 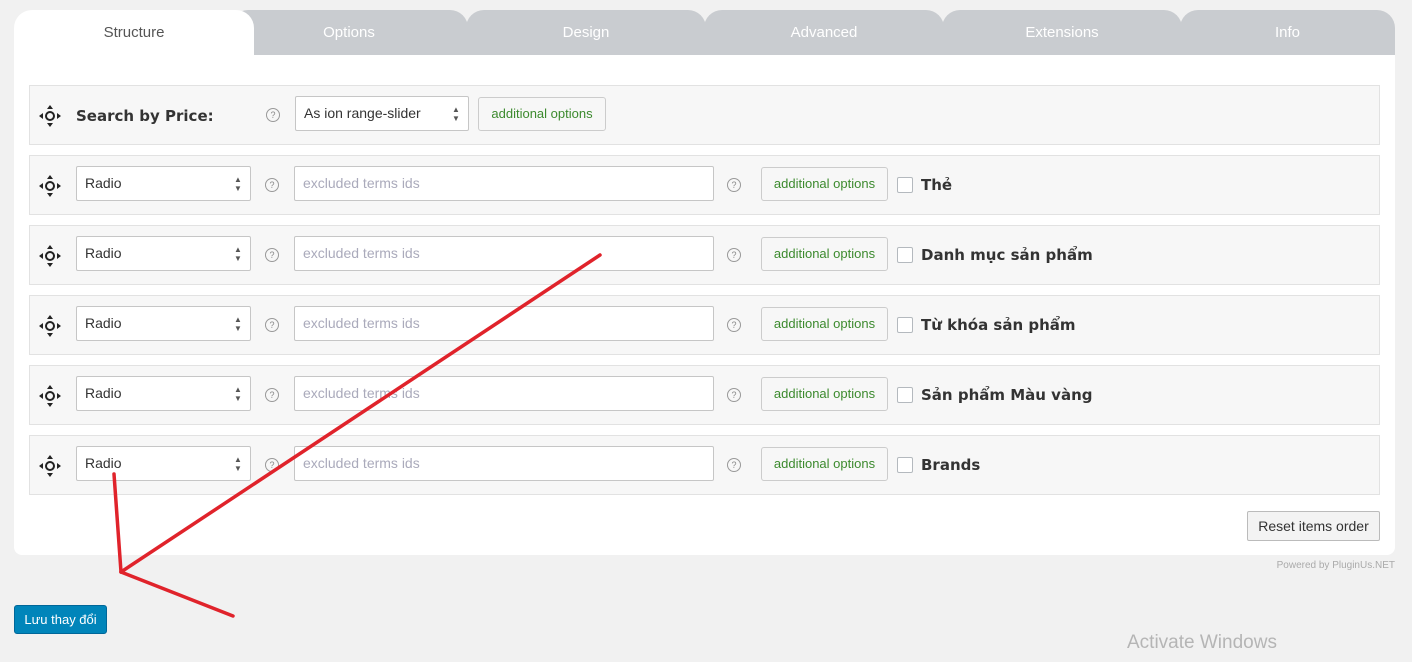 What do you see at coordinates (824, 32) in the screenshot?
I see `tab-advanced: Advanced` at bounding box center [824, 32].